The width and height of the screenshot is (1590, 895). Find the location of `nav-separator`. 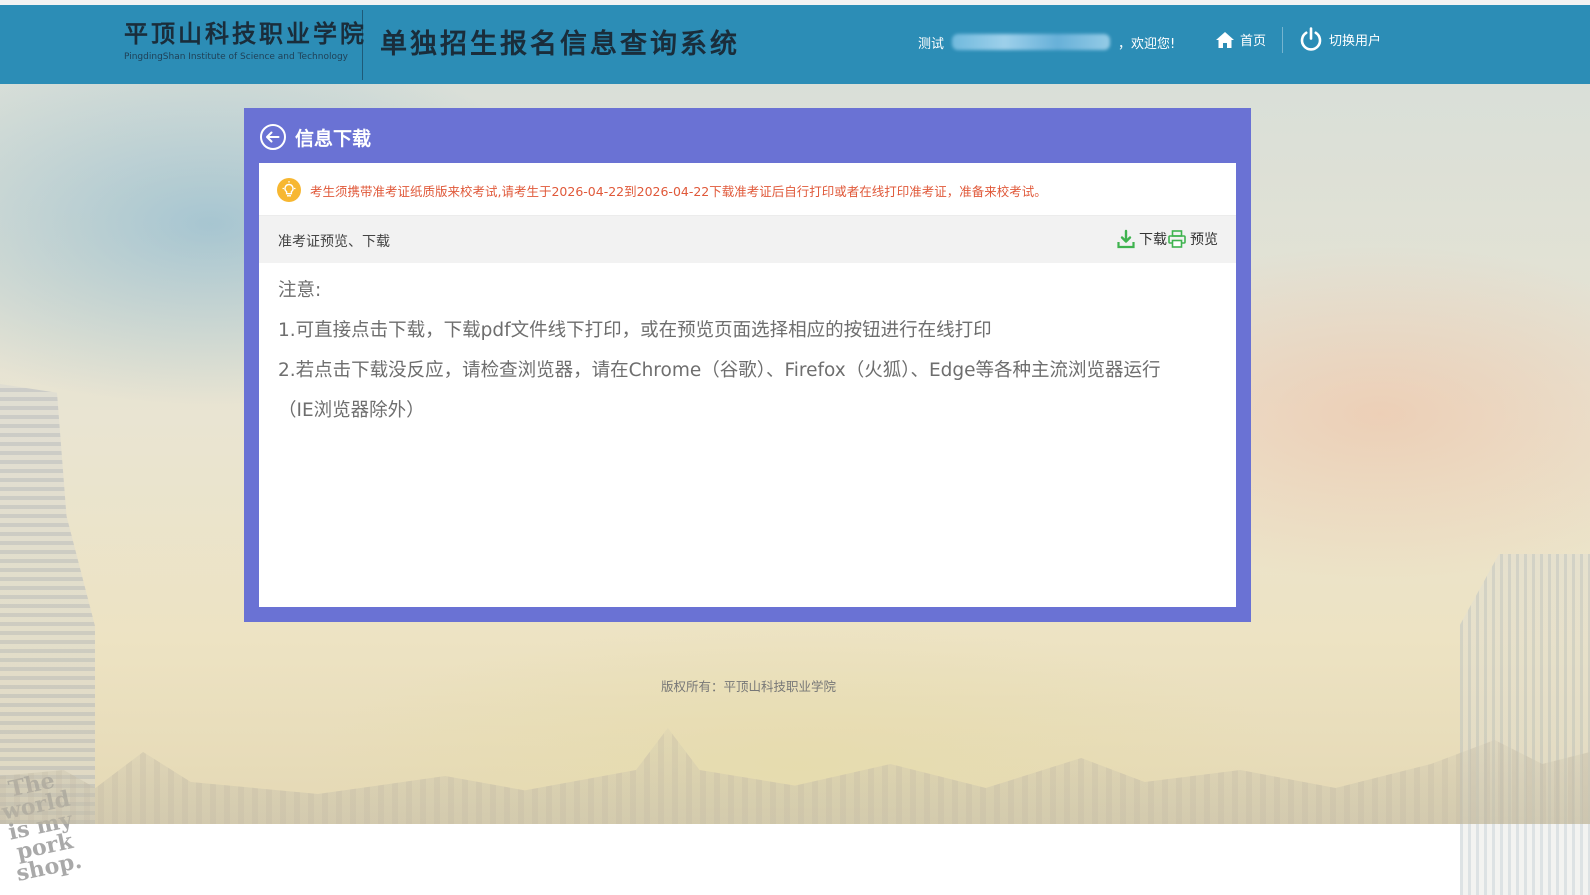

nav-separator is located at coordinates (1282, 40).